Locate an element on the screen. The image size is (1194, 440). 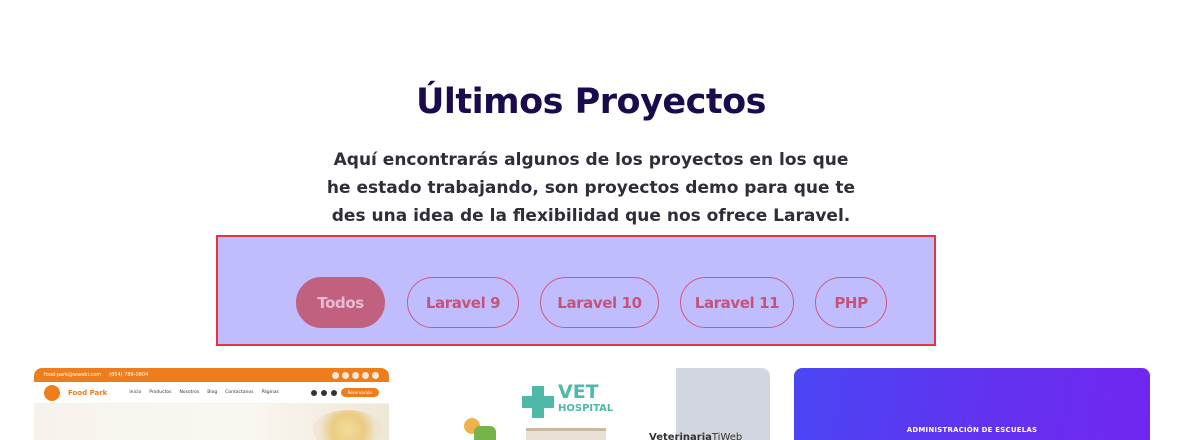
school-admin-caption: ADMINISTRACIÓN DE ESCUELAS is located at coordinates (972, 430).